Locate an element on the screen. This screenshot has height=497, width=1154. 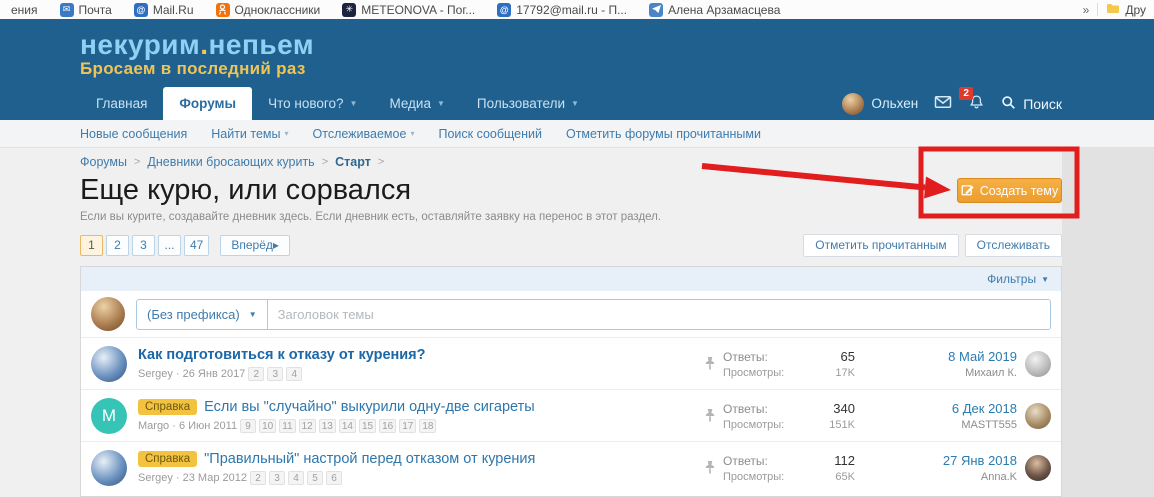
page-gutter is located at coordinates (1108, 322).